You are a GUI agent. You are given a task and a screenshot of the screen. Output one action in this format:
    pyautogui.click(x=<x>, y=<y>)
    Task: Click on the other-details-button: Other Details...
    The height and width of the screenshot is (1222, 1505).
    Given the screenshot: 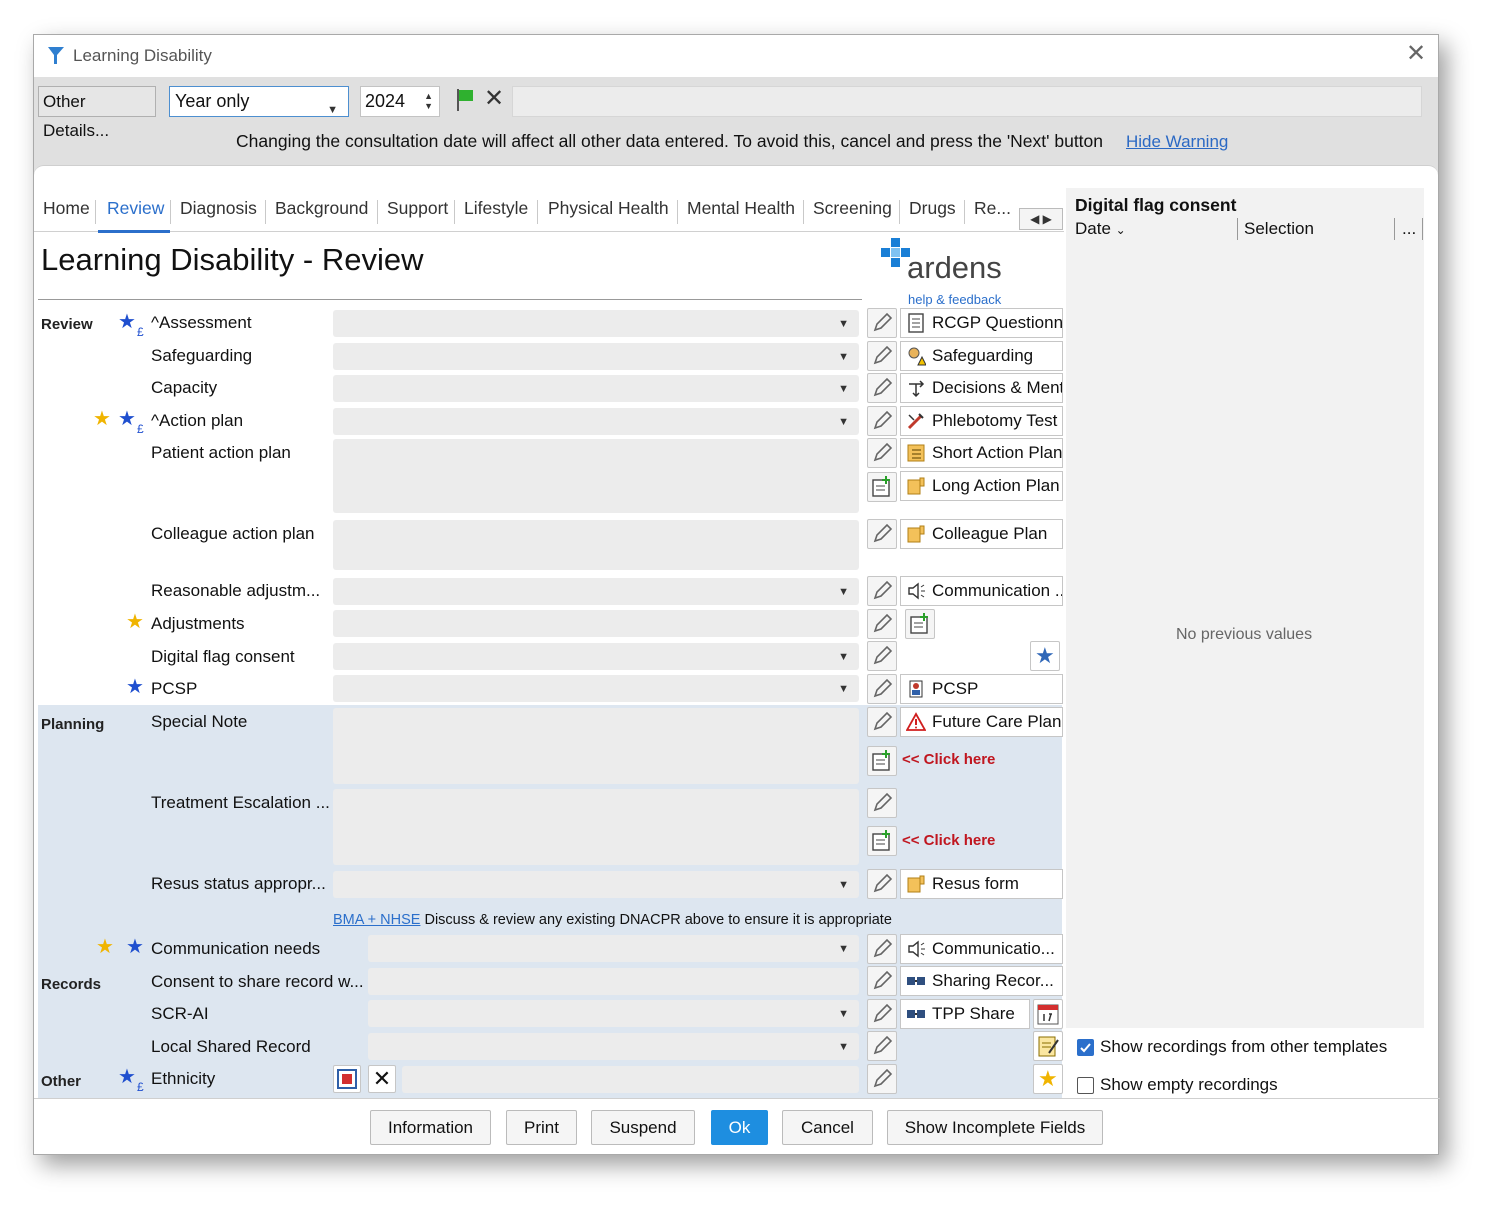 What is the action you would take?
    pyautogui.click(x=97, y=113)
    